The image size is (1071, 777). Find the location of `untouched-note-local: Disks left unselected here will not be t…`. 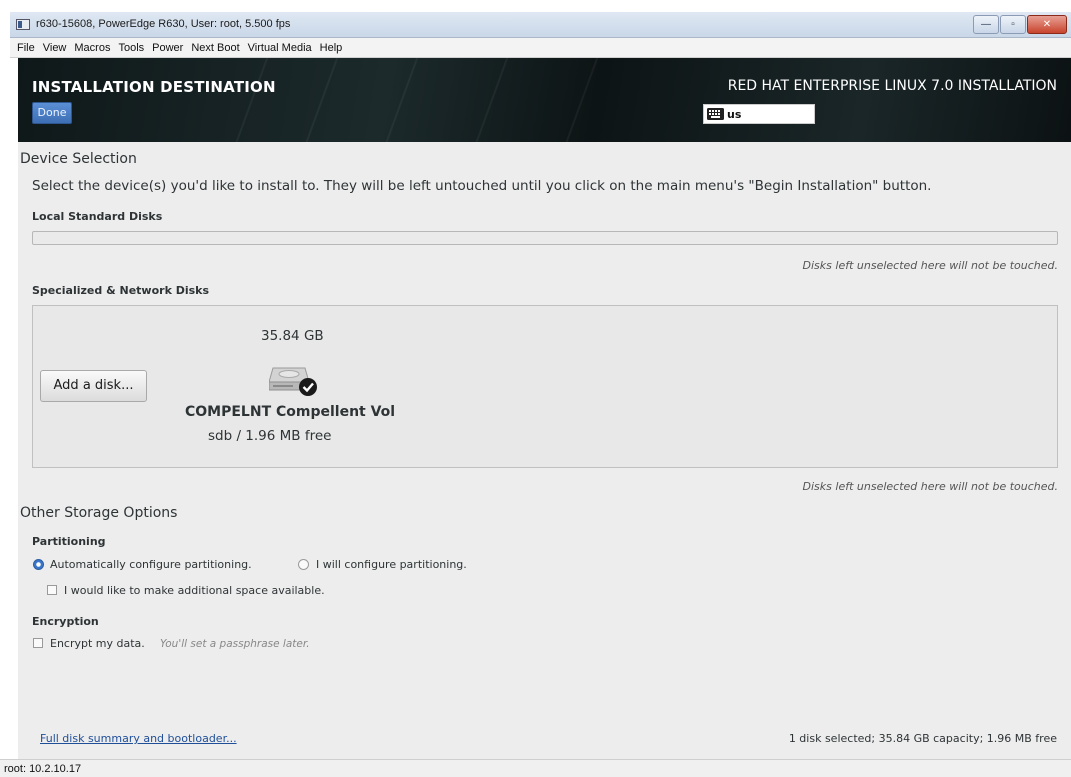

untouched-note-local: Disks left unselected here will not be t… is located at coordinates (930, 265).